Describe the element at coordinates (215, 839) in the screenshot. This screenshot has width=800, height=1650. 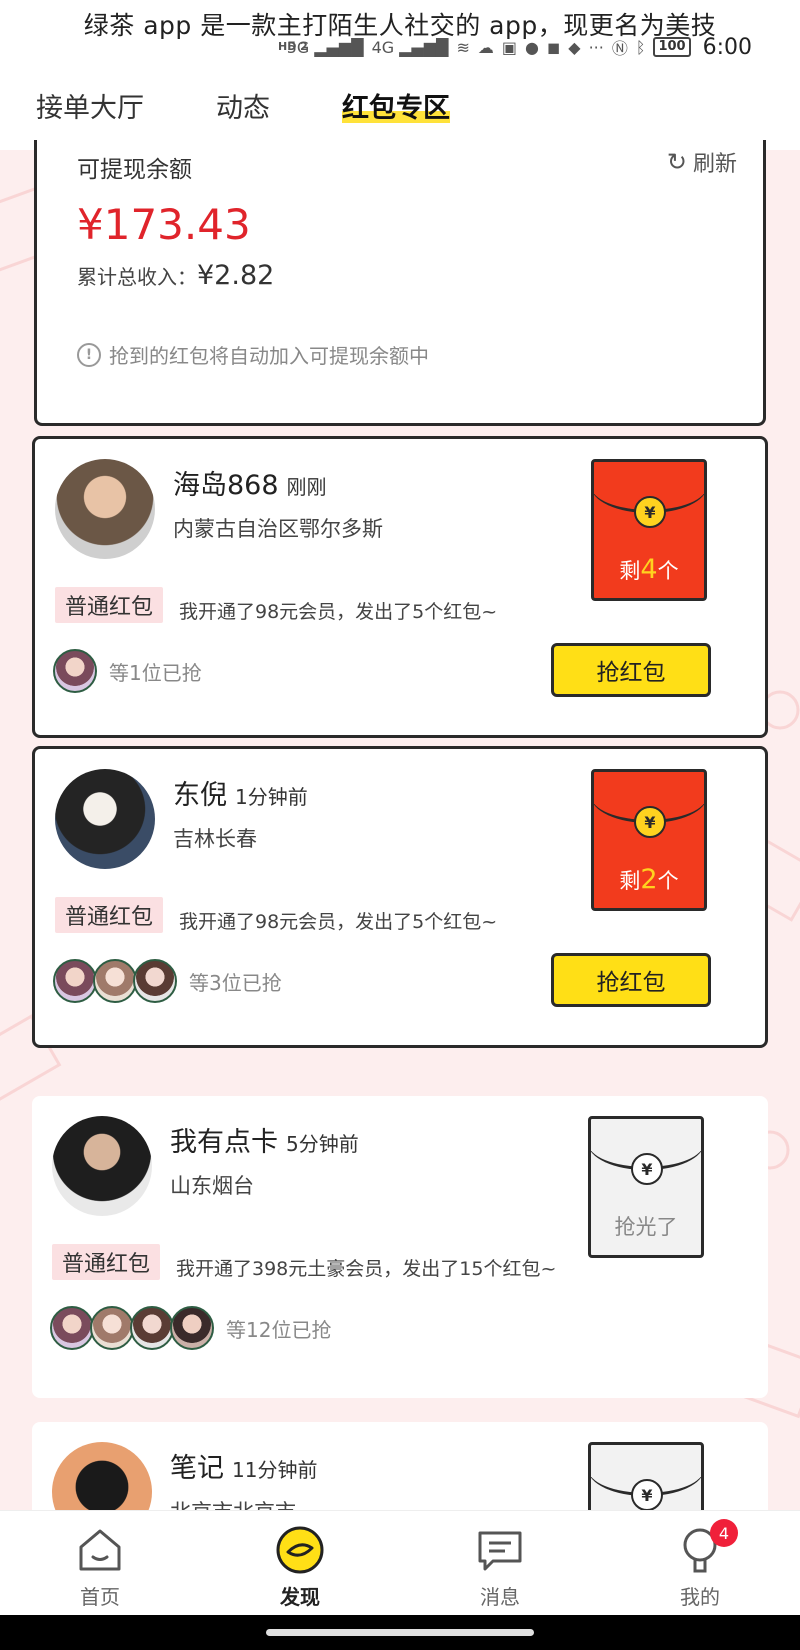
I see `user-location: 吉林长春` at that location.